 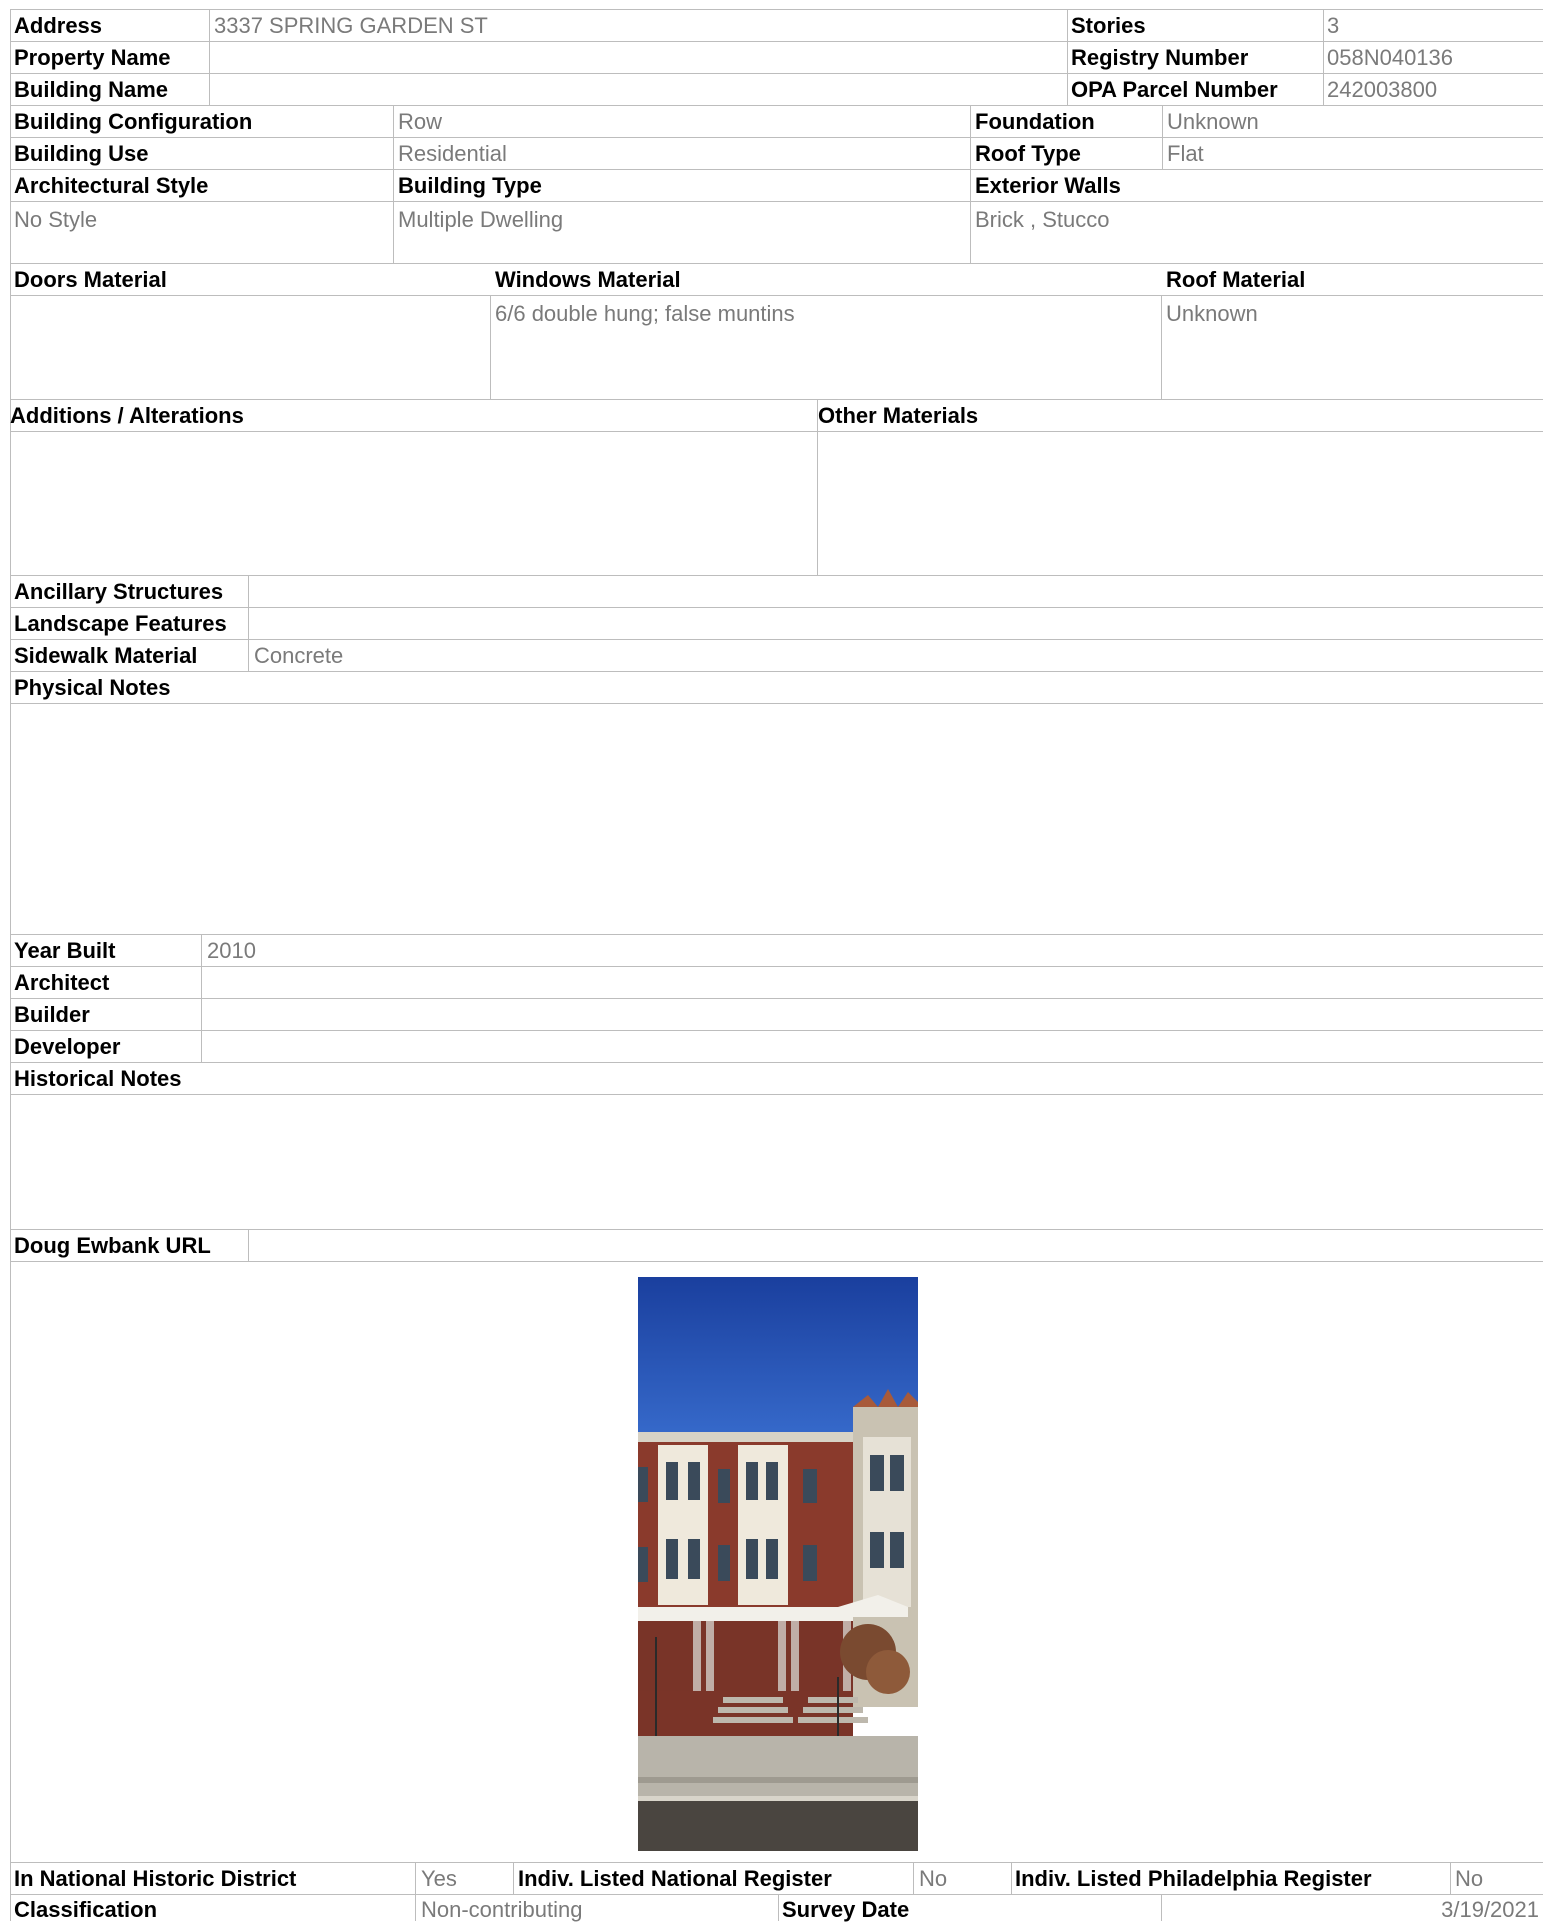 I want to click on address-label: Address, so click(x=58, y=25).